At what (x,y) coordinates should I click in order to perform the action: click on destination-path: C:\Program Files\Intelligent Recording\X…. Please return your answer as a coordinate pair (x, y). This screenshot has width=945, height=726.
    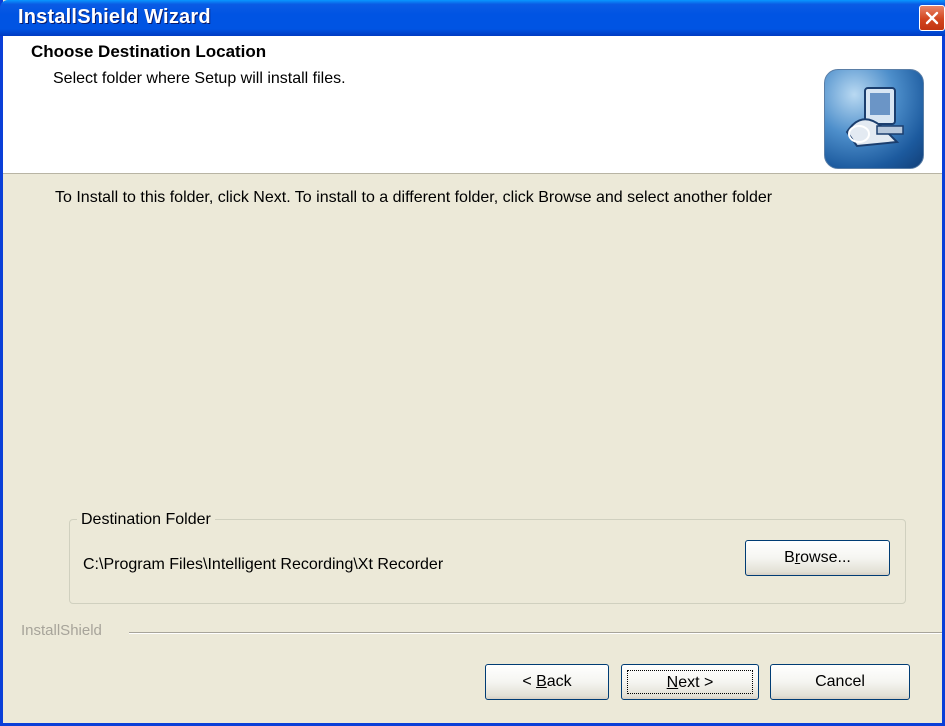
    Looking at the image, I should click on (263, 564).